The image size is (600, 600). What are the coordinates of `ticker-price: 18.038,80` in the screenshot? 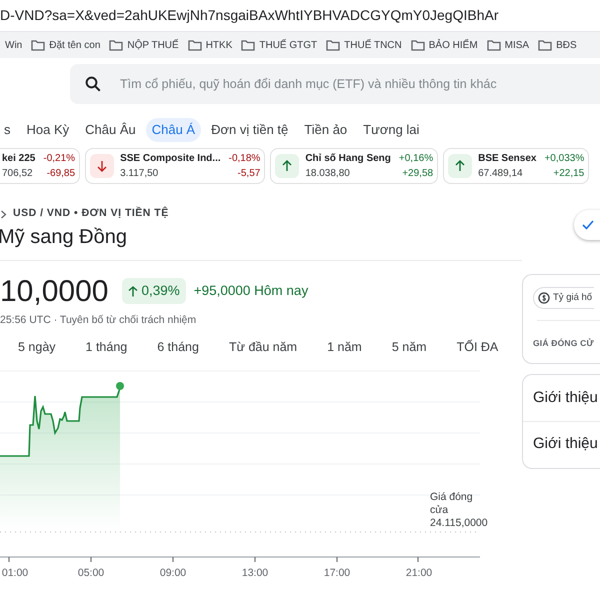 It's located at (328, 174).